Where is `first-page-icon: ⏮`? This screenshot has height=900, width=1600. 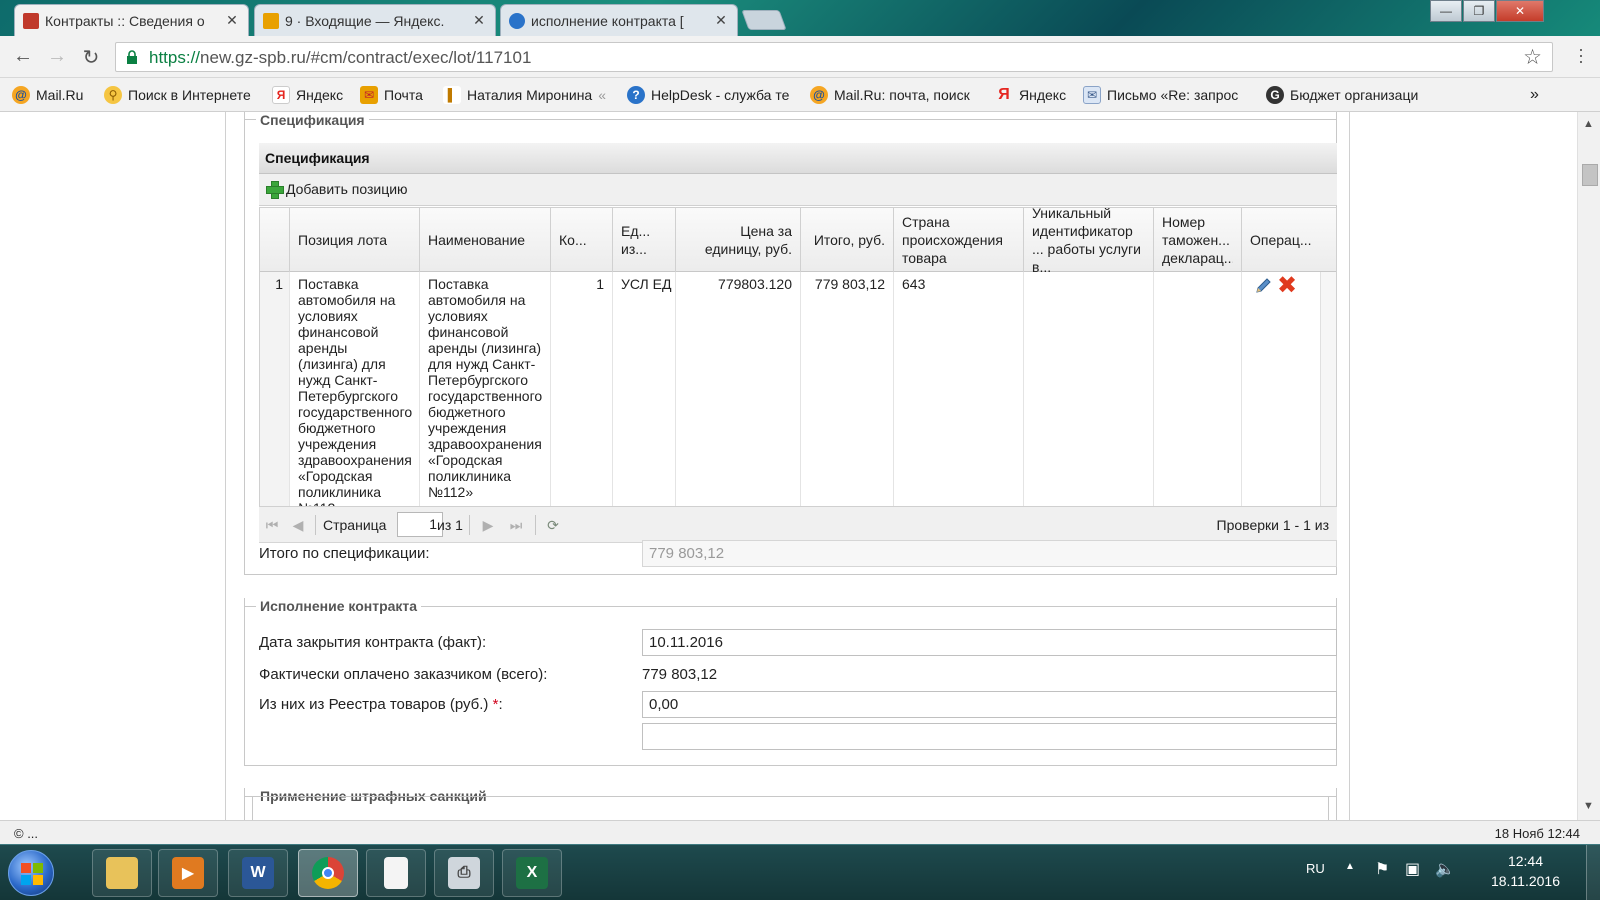 first-page-icon: ⏮ is located at coordinates (272, 525).